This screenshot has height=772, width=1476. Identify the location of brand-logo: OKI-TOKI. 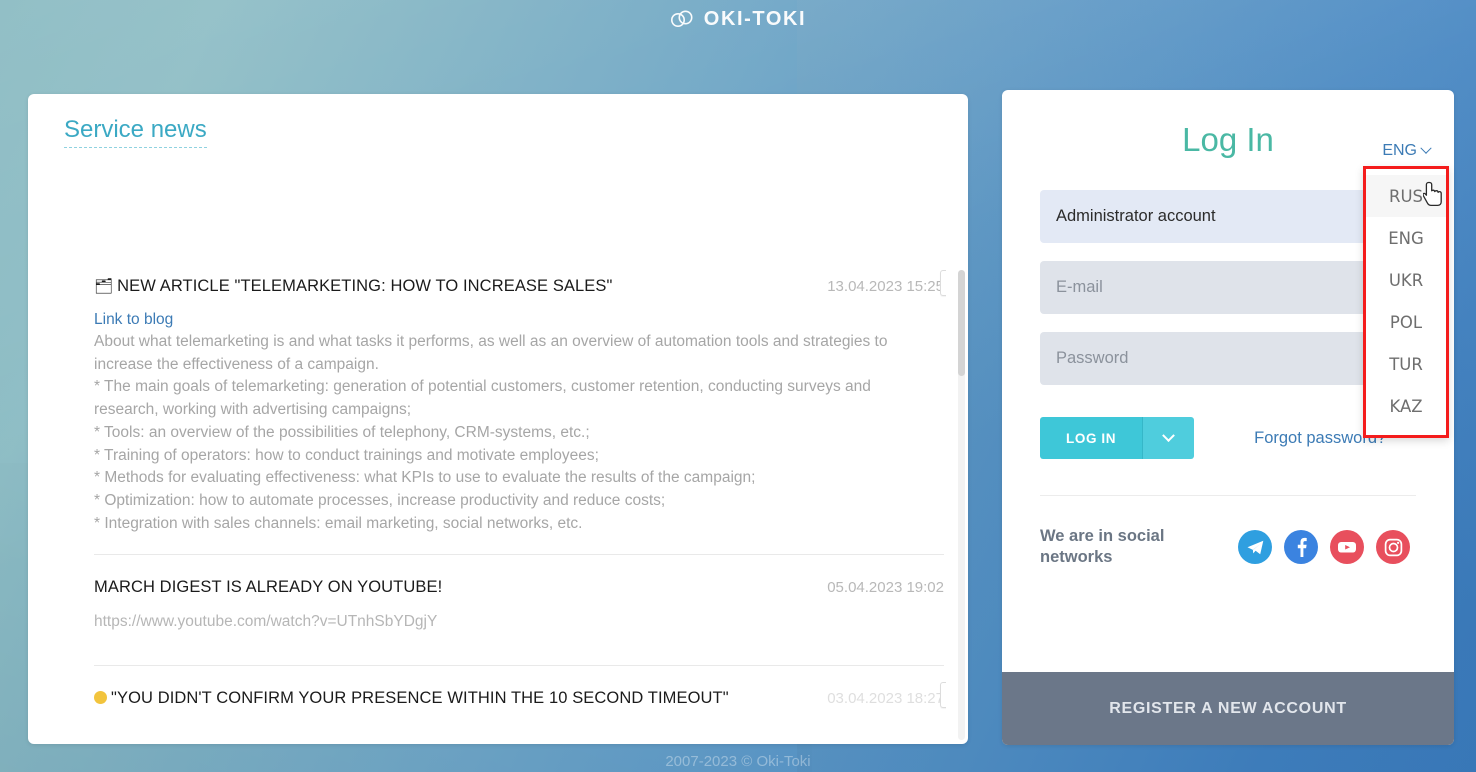
(738, 19).